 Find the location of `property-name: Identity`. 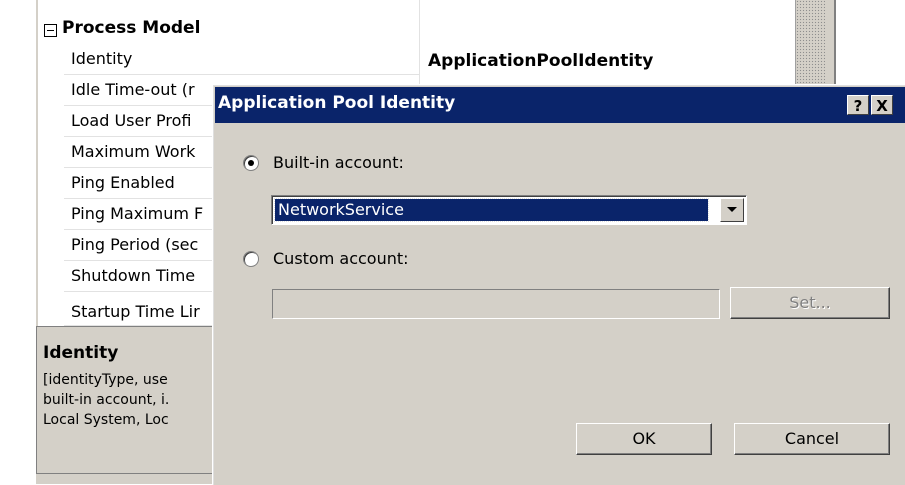

property-name: Identity is located at coordinates (102, 58).